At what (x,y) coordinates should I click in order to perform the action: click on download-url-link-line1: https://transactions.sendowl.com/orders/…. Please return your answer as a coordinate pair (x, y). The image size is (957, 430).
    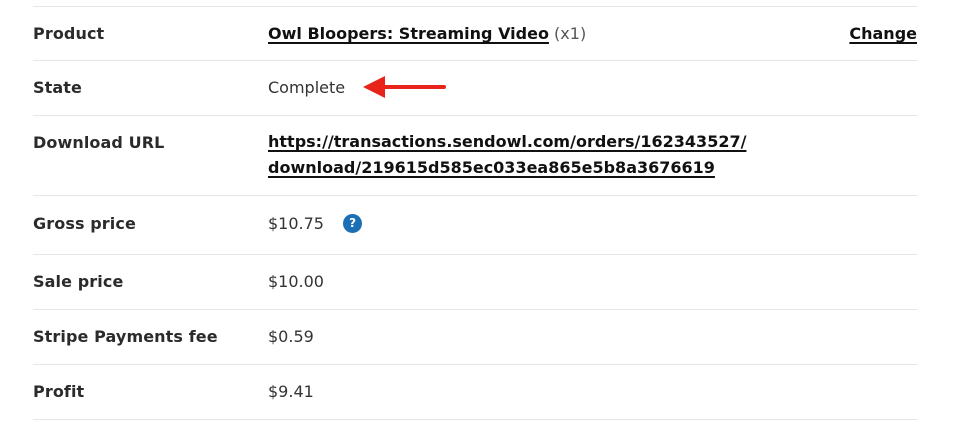
    Looking at the image, I should click on (507, 142).